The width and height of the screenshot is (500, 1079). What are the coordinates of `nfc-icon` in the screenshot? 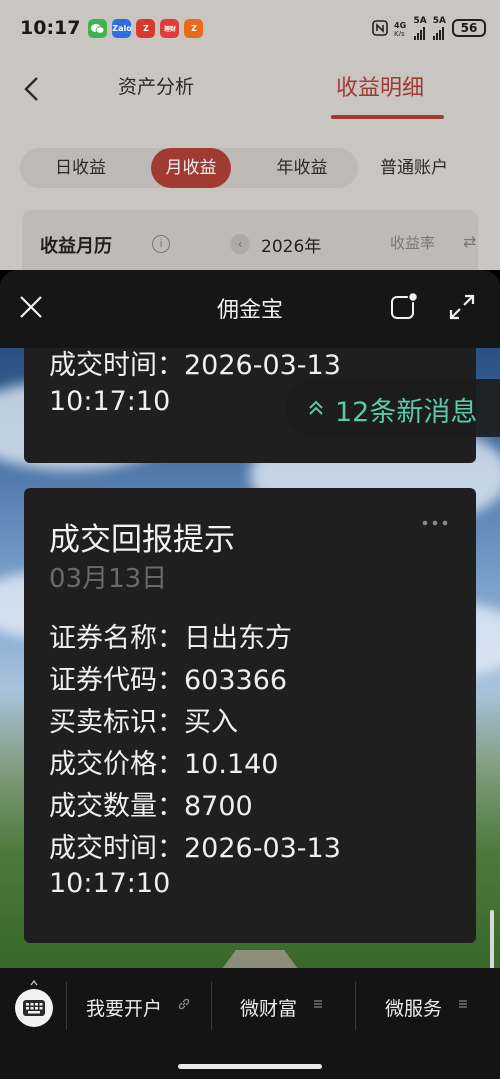 It's located at (379, 28).